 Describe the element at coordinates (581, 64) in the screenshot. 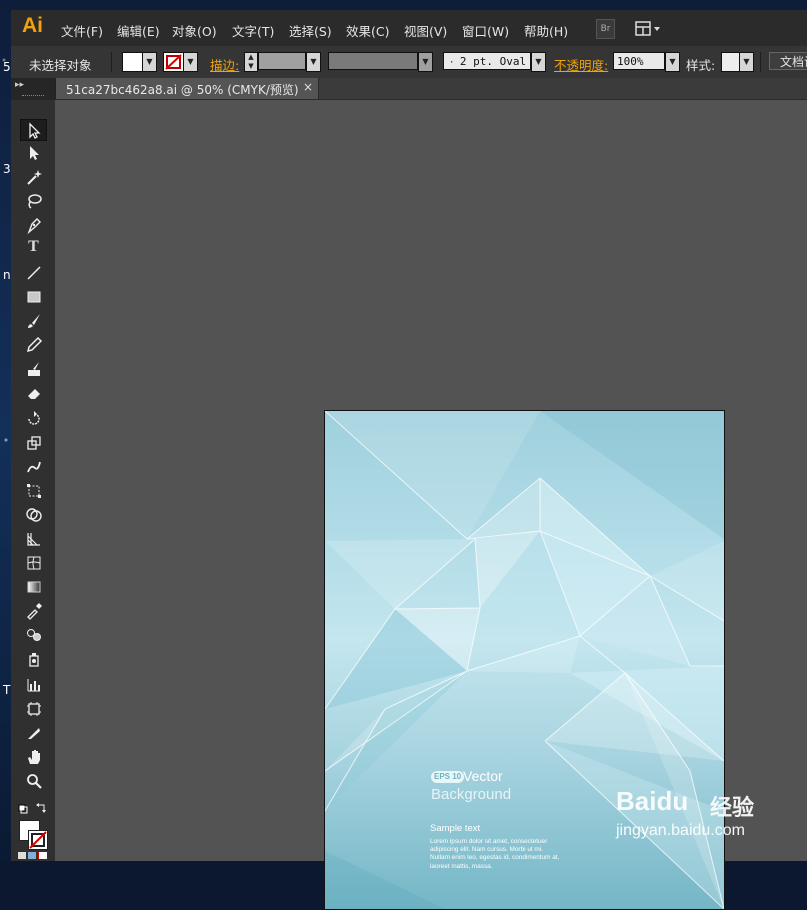

I see `opacity-label: 不透明度:` at that location.